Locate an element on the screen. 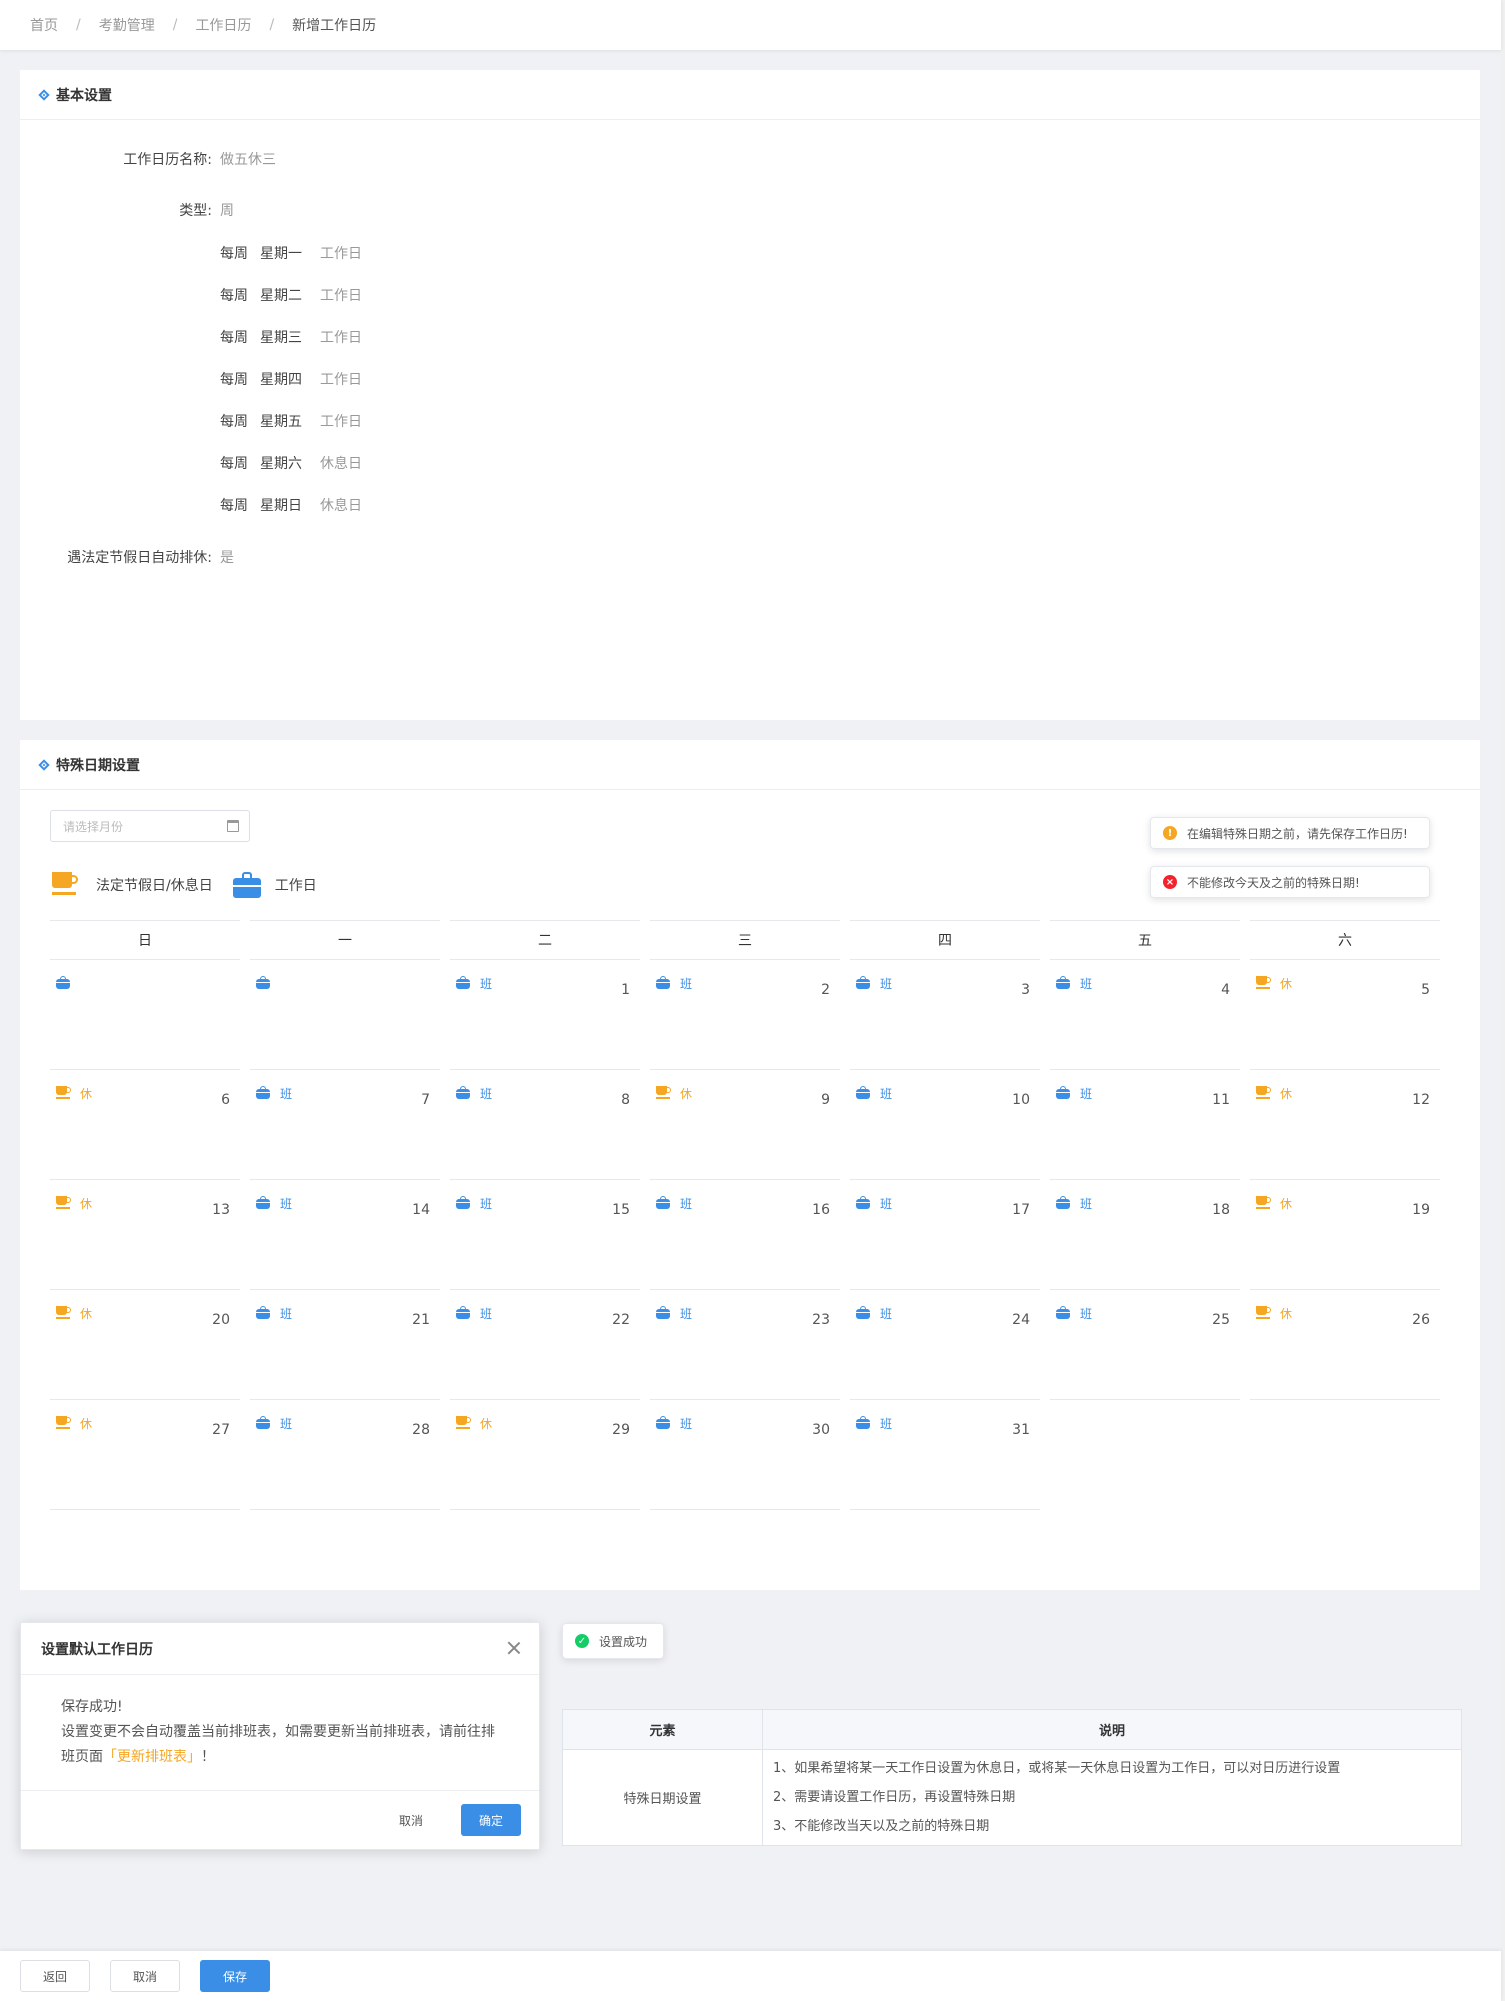 The height and width of the screenshot is (2001, 1505). calendar-day-cell: 休 26 is located at coordinates (1345, 1345).